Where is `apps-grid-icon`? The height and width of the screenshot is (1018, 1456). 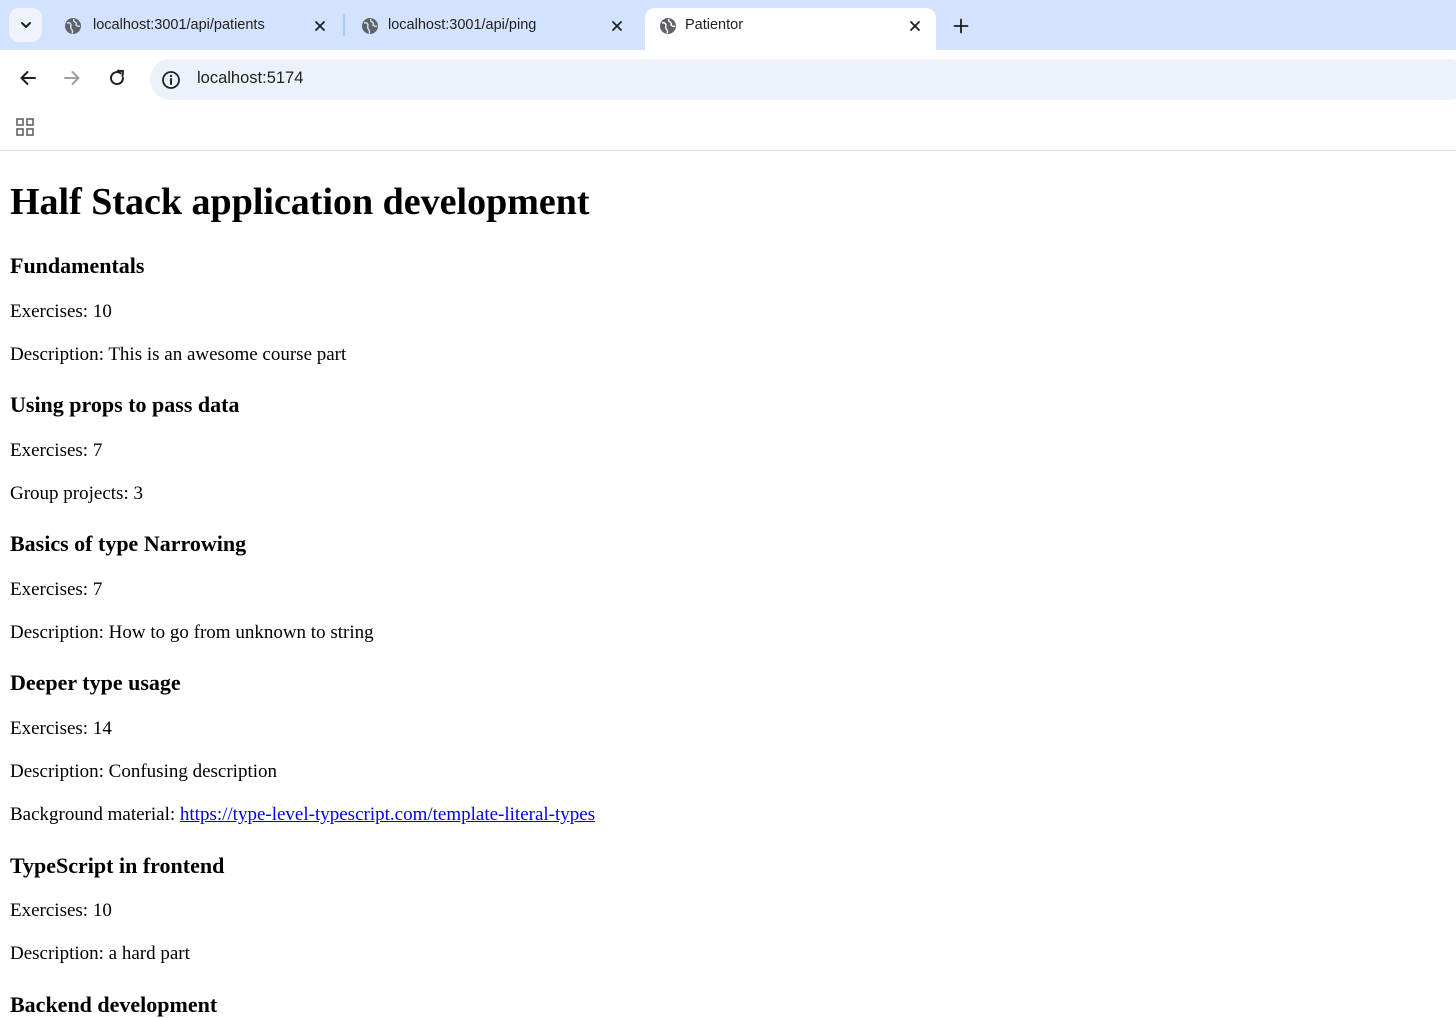 apps-grid-icon is located at coordinates (25, 127).